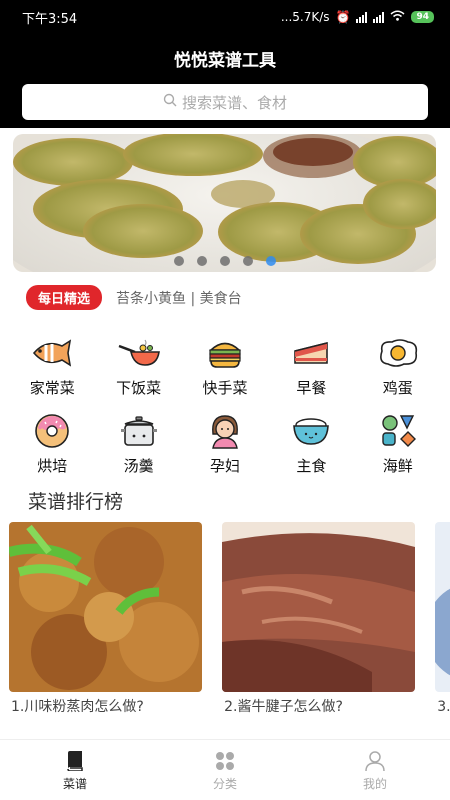 The image size is (450, 800). I want to click on carousel-dot-active, so click(270, 261).